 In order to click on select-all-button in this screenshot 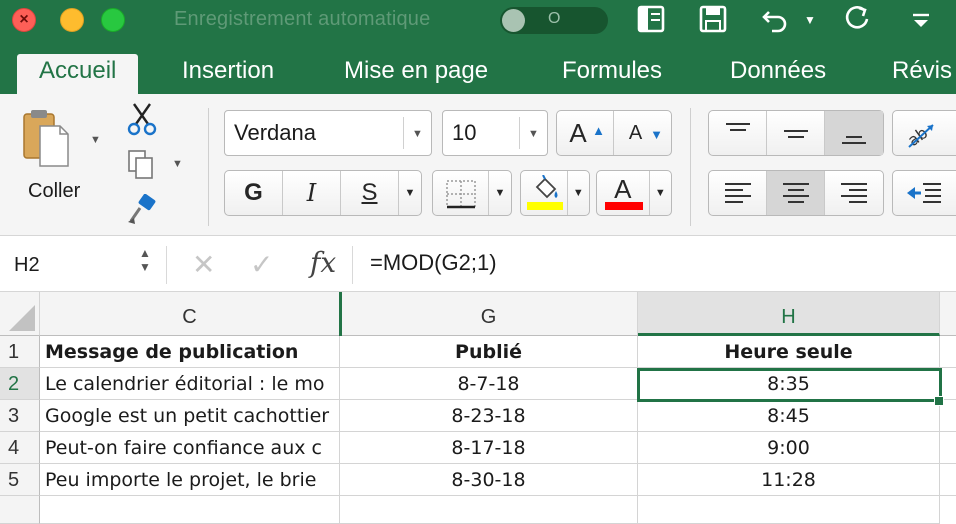, I will do `click(20, 314)`.